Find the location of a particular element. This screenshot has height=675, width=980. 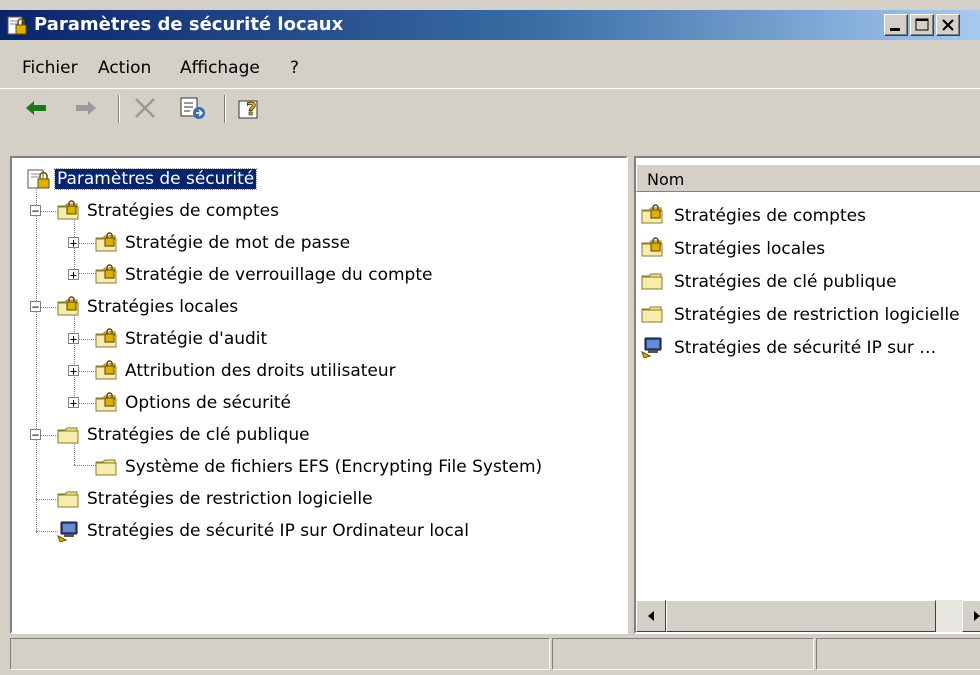

toolbar: ? is located at coordinates (490, 107).